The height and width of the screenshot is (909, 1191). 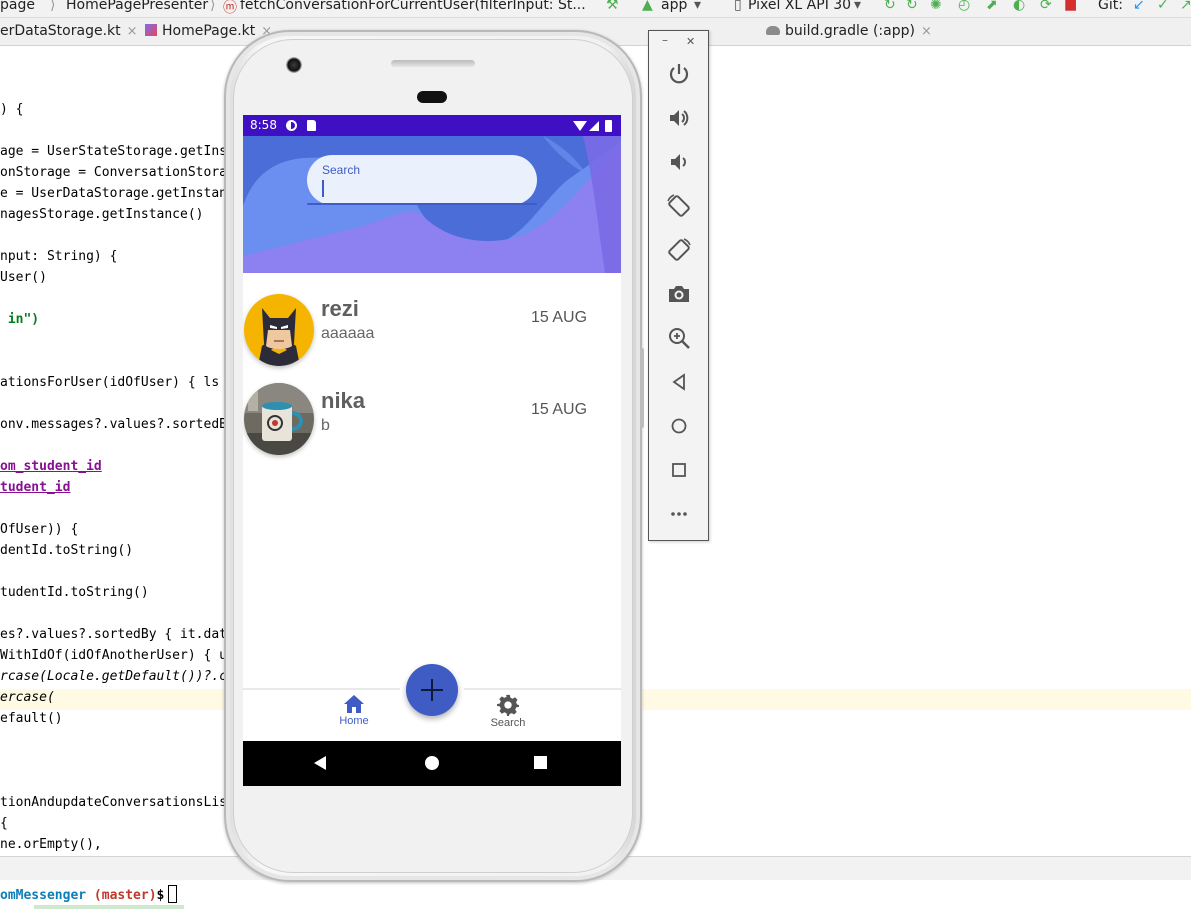 I want to click on code-line: ne.orEmpty(),, so click(x=51, y=844).